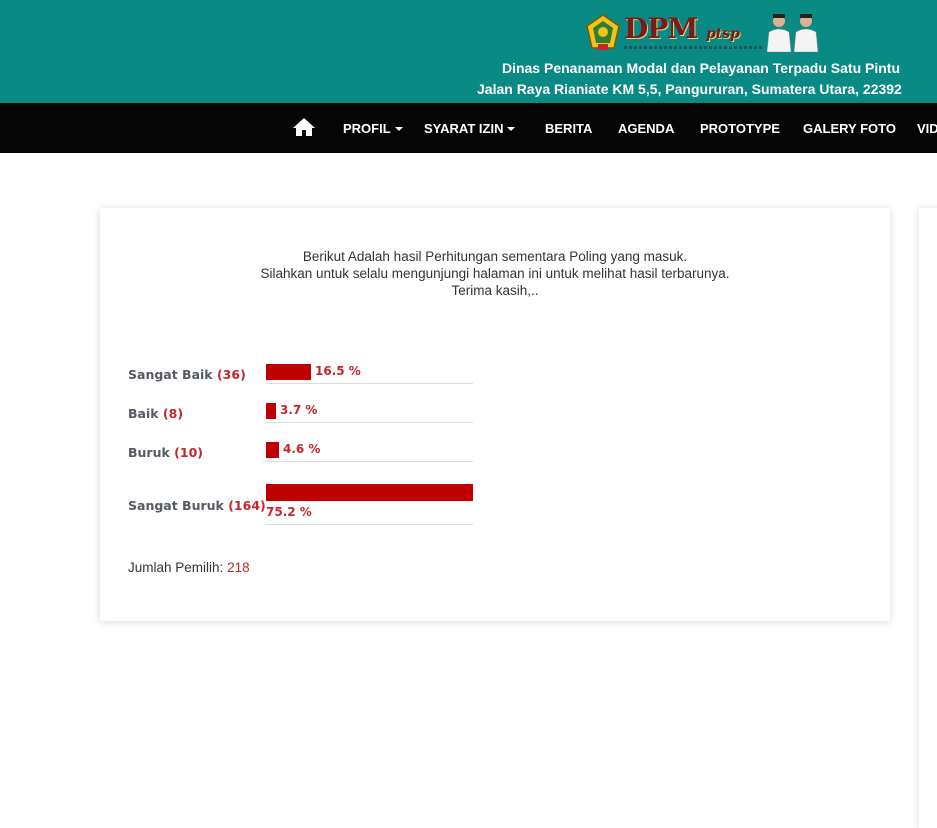  Describe the element at coordinates (495, 290) in the screenshot. I see `intro-line: Terima kasih,..` at that location.